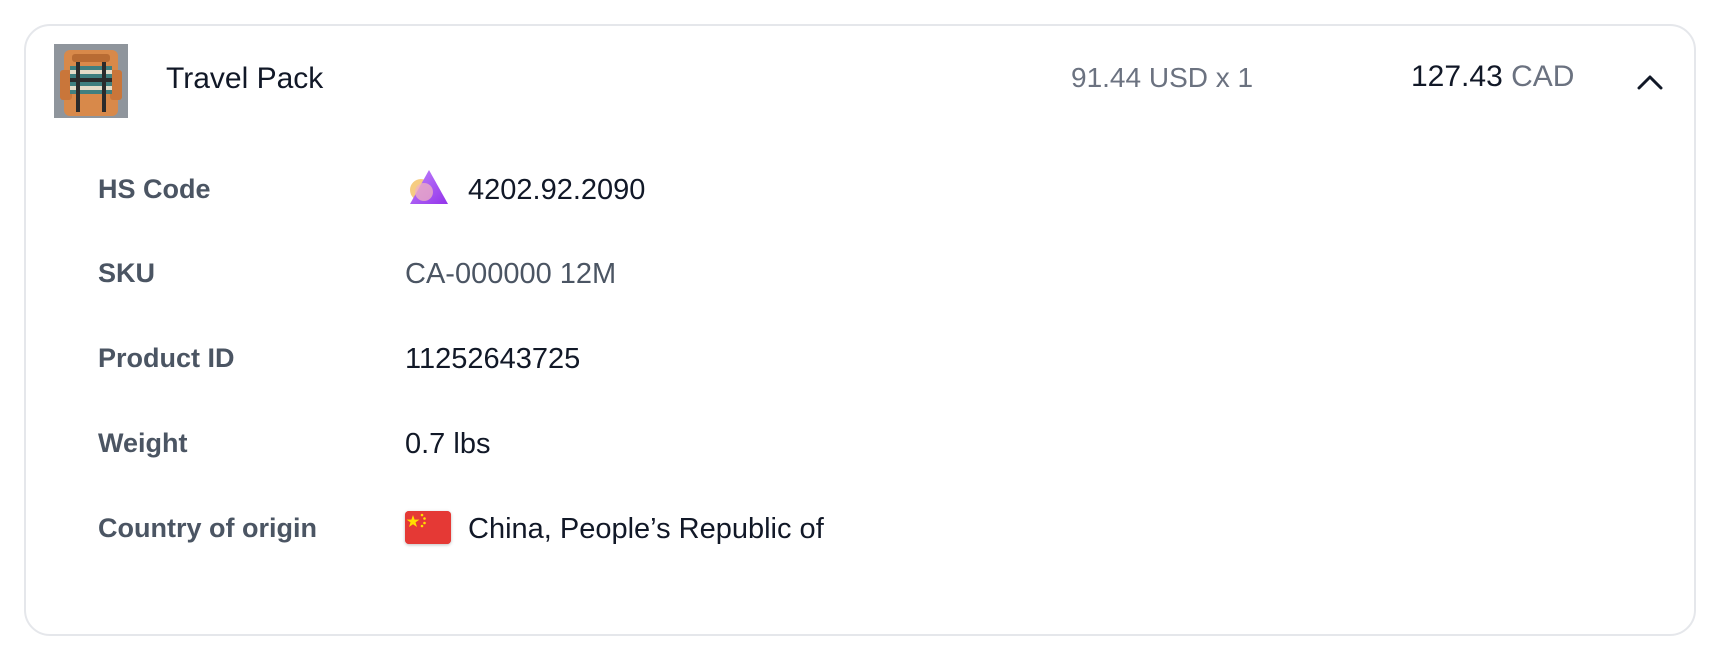 The image size is (1722, 664). Describe the element at coordinates (154, 189) in the screenshot. I see `hs-code-label: HS Code` at that location.